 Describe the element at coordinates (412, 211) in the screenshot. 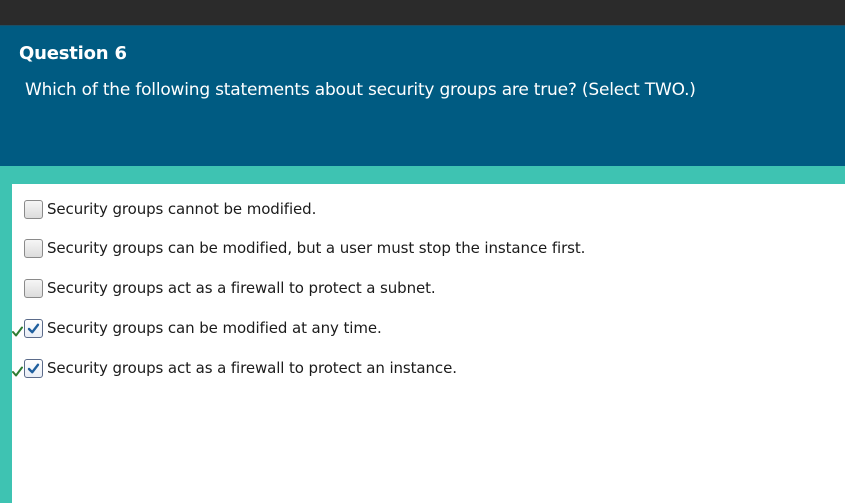

I see `answer-option: Security groups cannot be modified.` at that location.